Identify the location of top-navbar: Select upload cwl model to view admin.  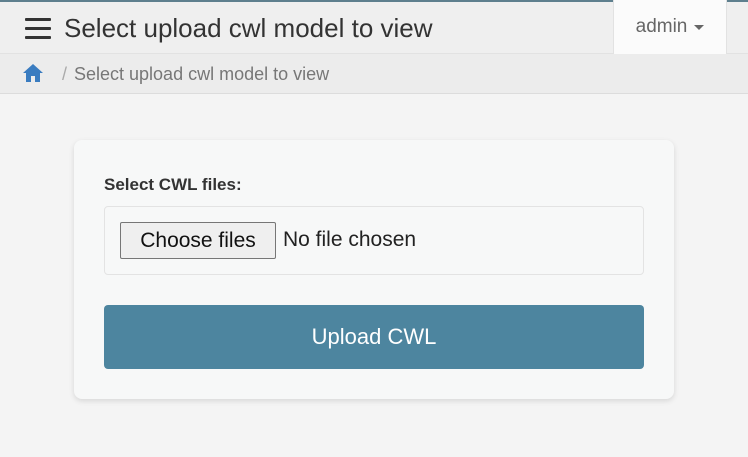
(374, 27).